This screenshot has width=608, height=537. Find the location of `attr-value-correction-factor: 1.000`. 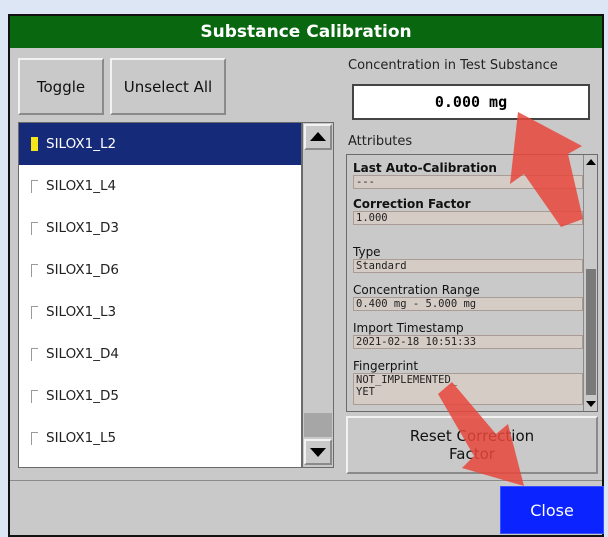

attr-value-correction-factor: 1.000 is located at coordinates (468, 218).